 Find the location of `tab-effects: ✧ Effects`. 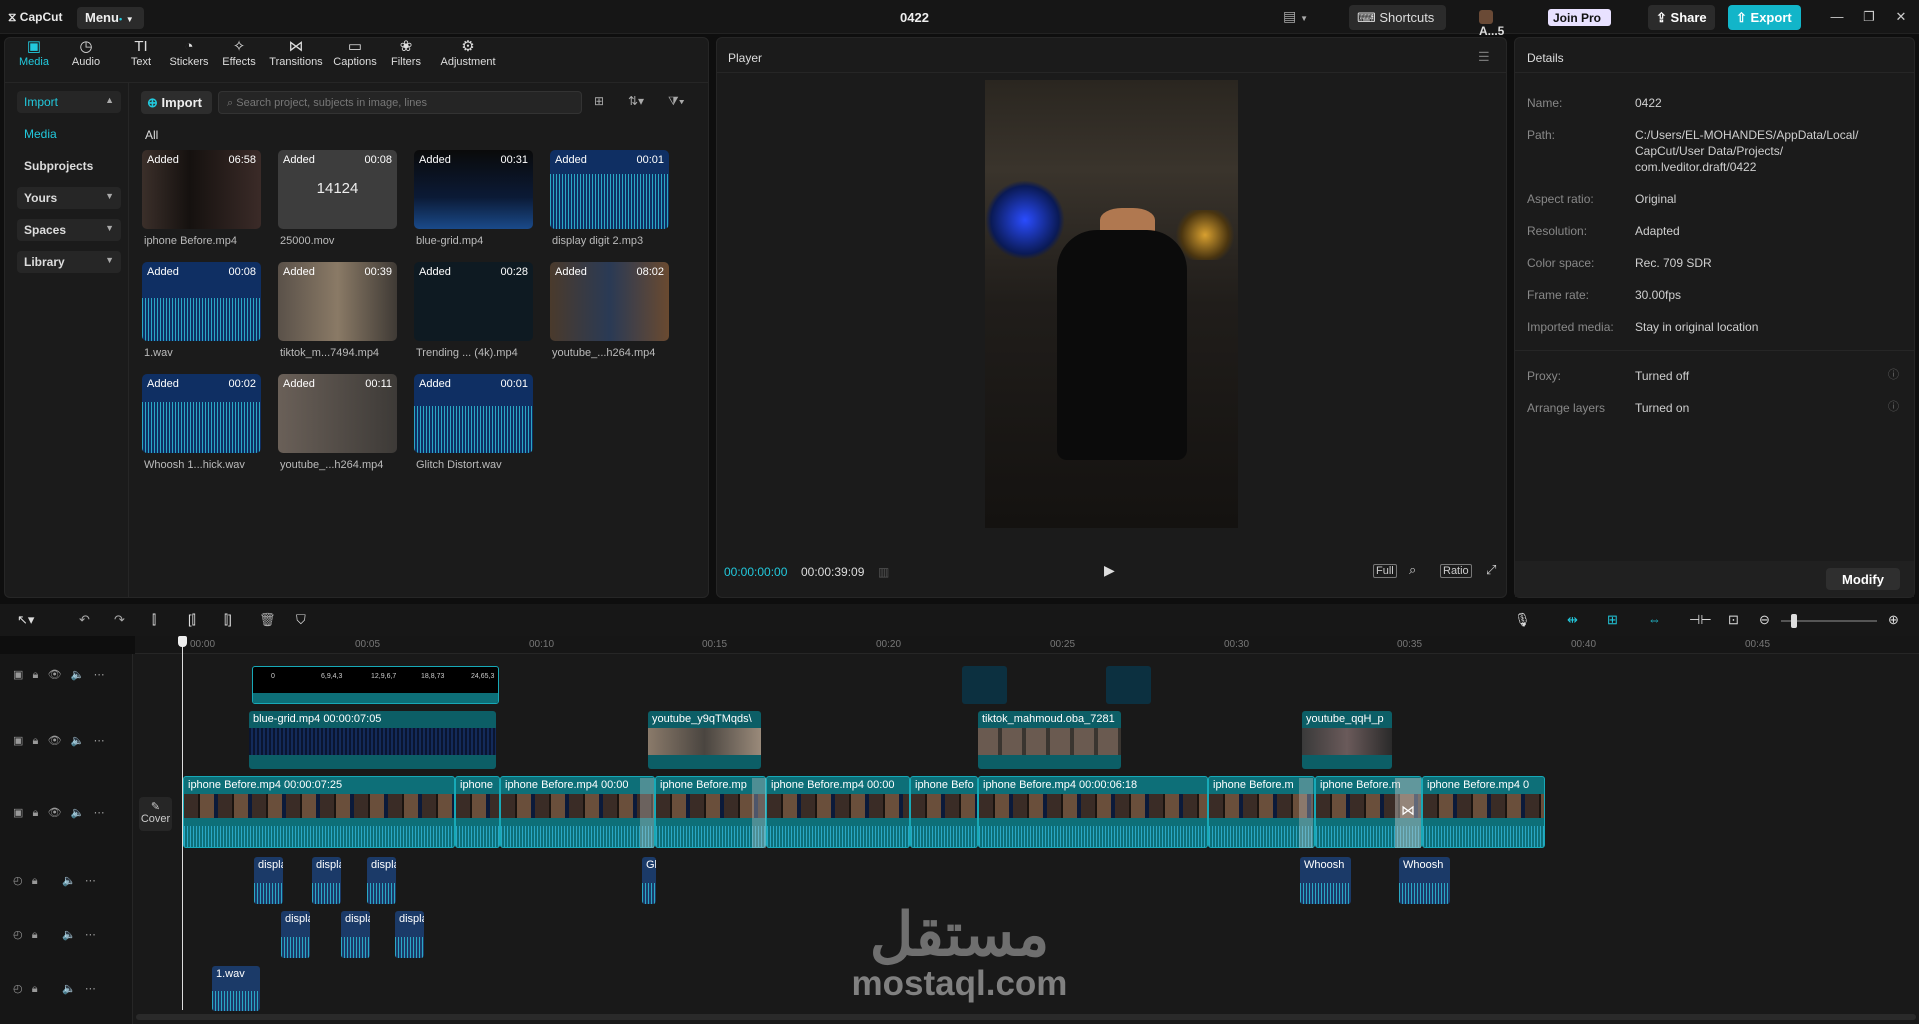

tab-effects: ✧ Effects is located at coordinates (239, 58).